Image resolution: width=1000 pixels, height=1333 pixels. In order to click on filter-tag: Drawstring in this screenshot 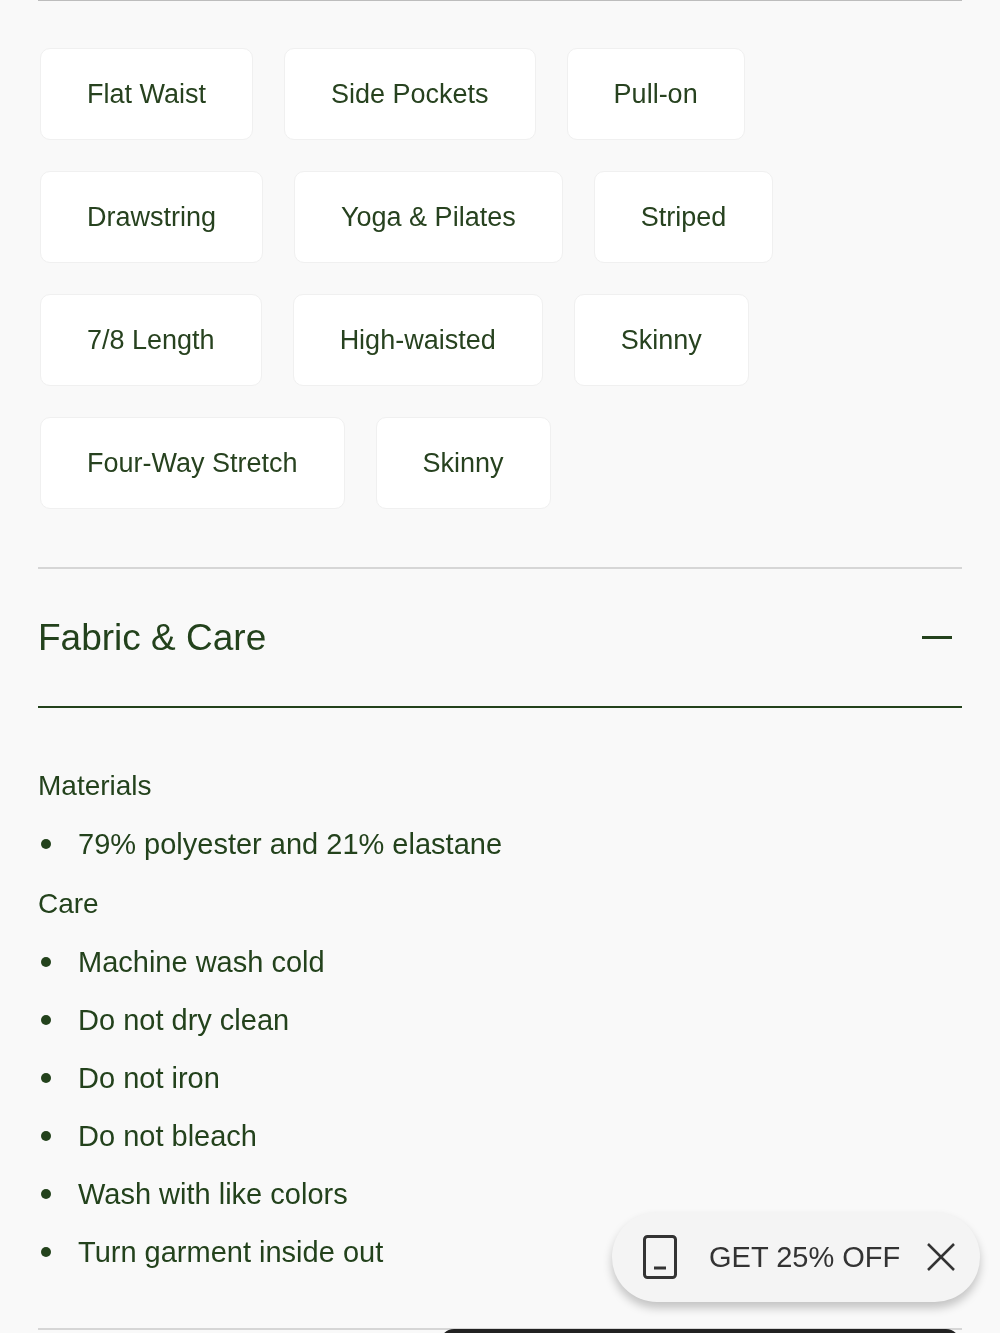, I will do `click(152, 217)`.